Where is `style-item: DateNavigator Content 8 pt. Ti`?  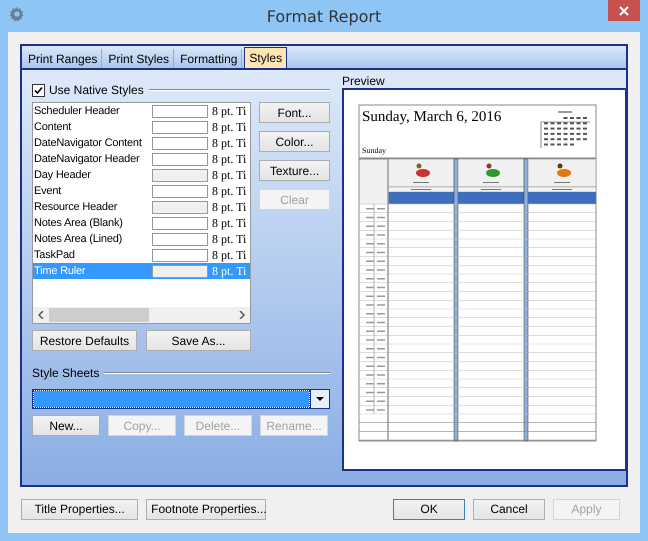
style-item: DateNavigator Content 8 pt. Ti is located at coordinates (141, 143).